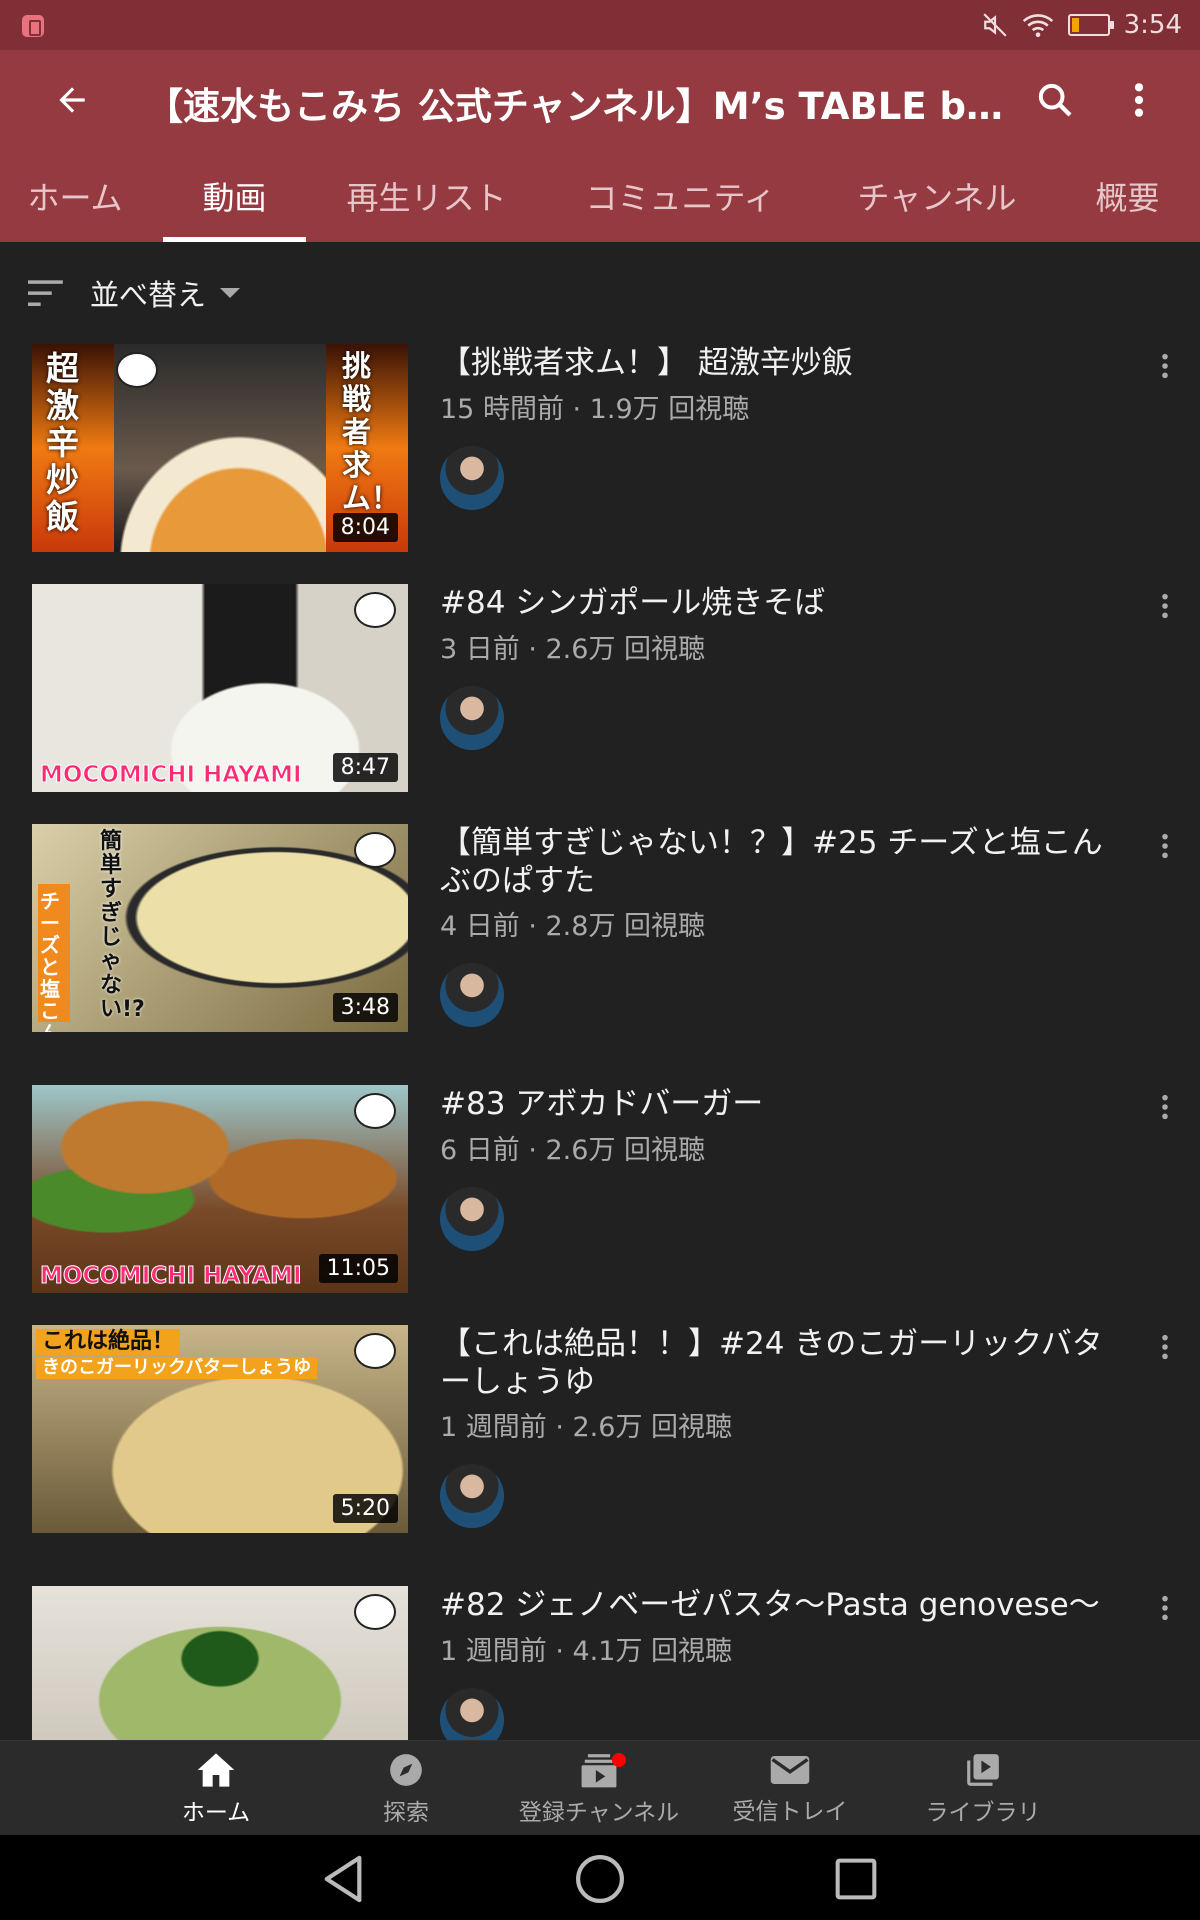 This screenshot has height=1920, width=1200. I want to click on bottom-navigation: ホーム 探索 登録チャンネル 受信トレイ ライブラリ, so click(600, 1787).